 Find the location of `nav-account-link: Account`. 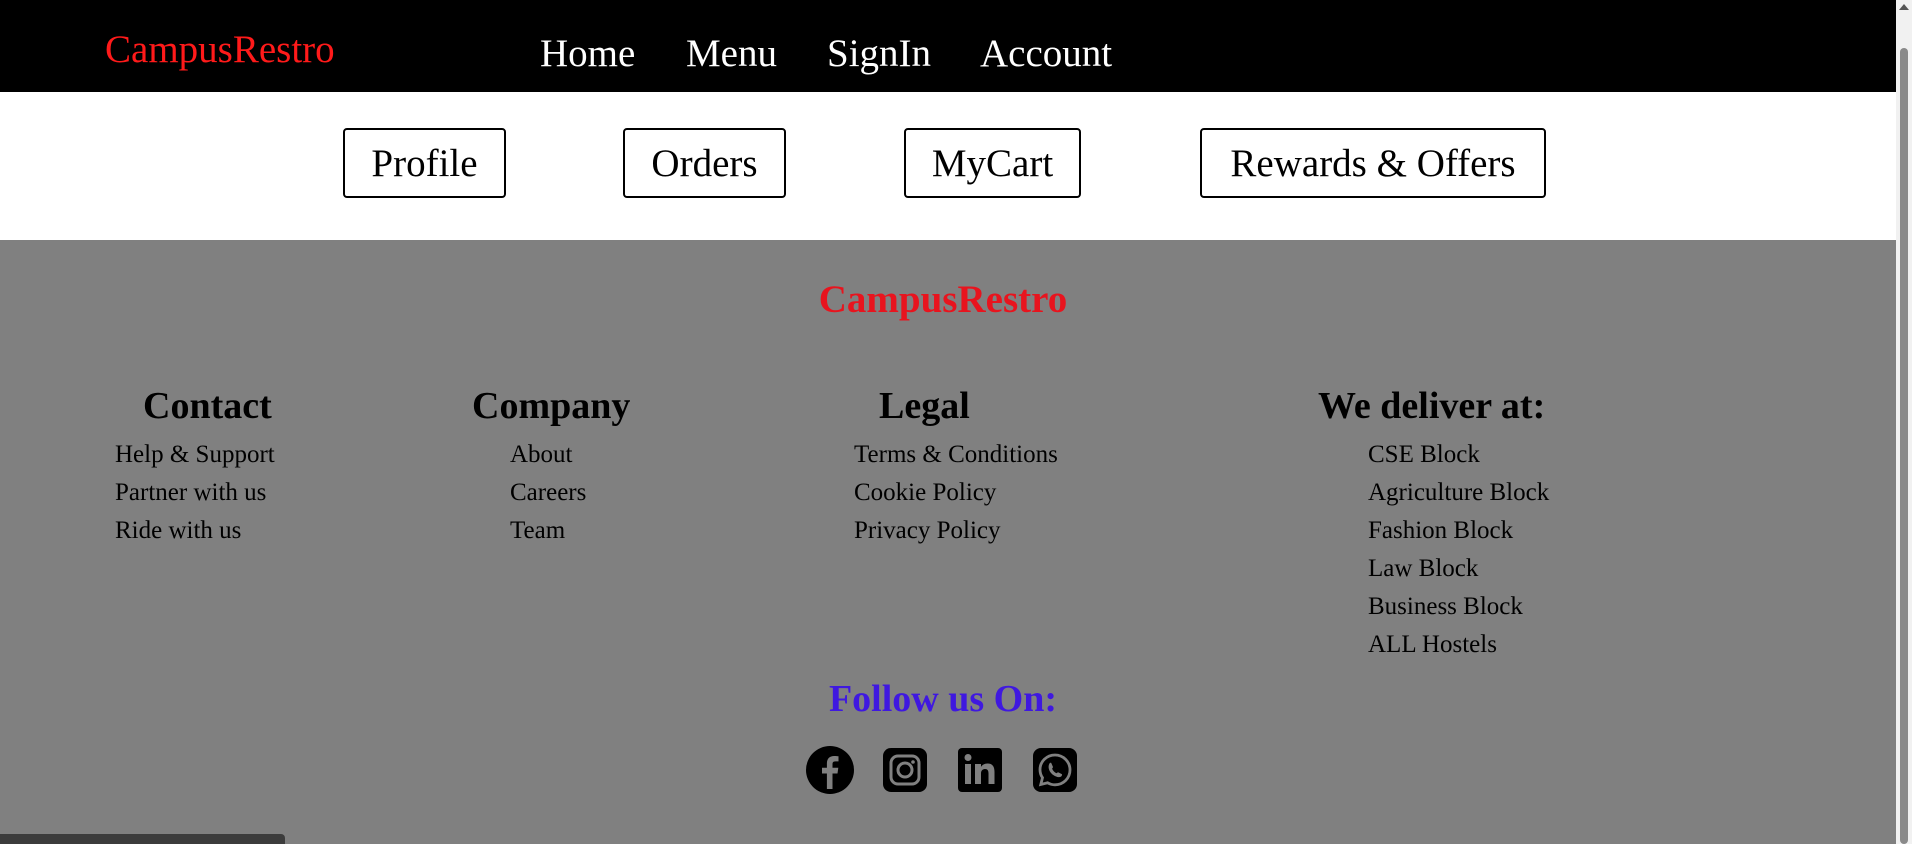

nav-account-link: Account is located at coordinates (1046, 53).